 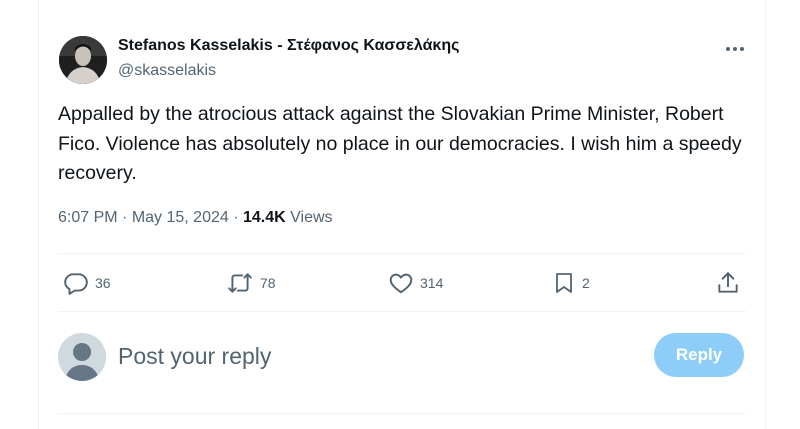 I want to click on tweet-date: May 15, 2024, so click(x=180, y=217).